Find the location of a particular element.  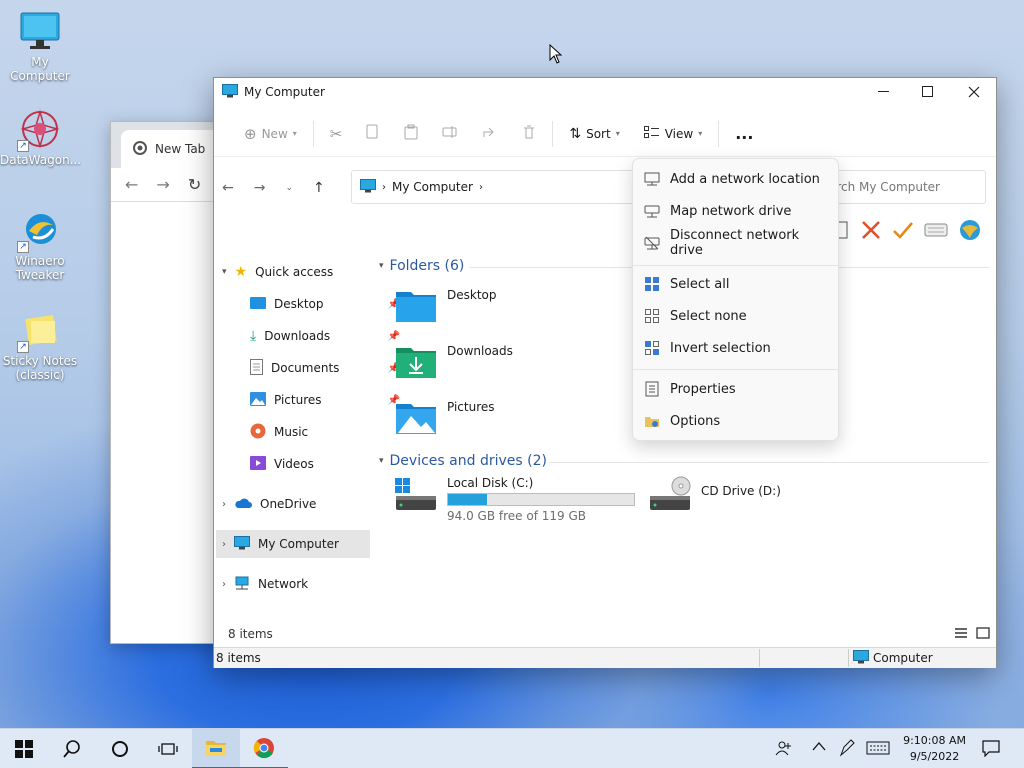

new-button: ⊕ New ▾ is located at coordinates (270, 134).